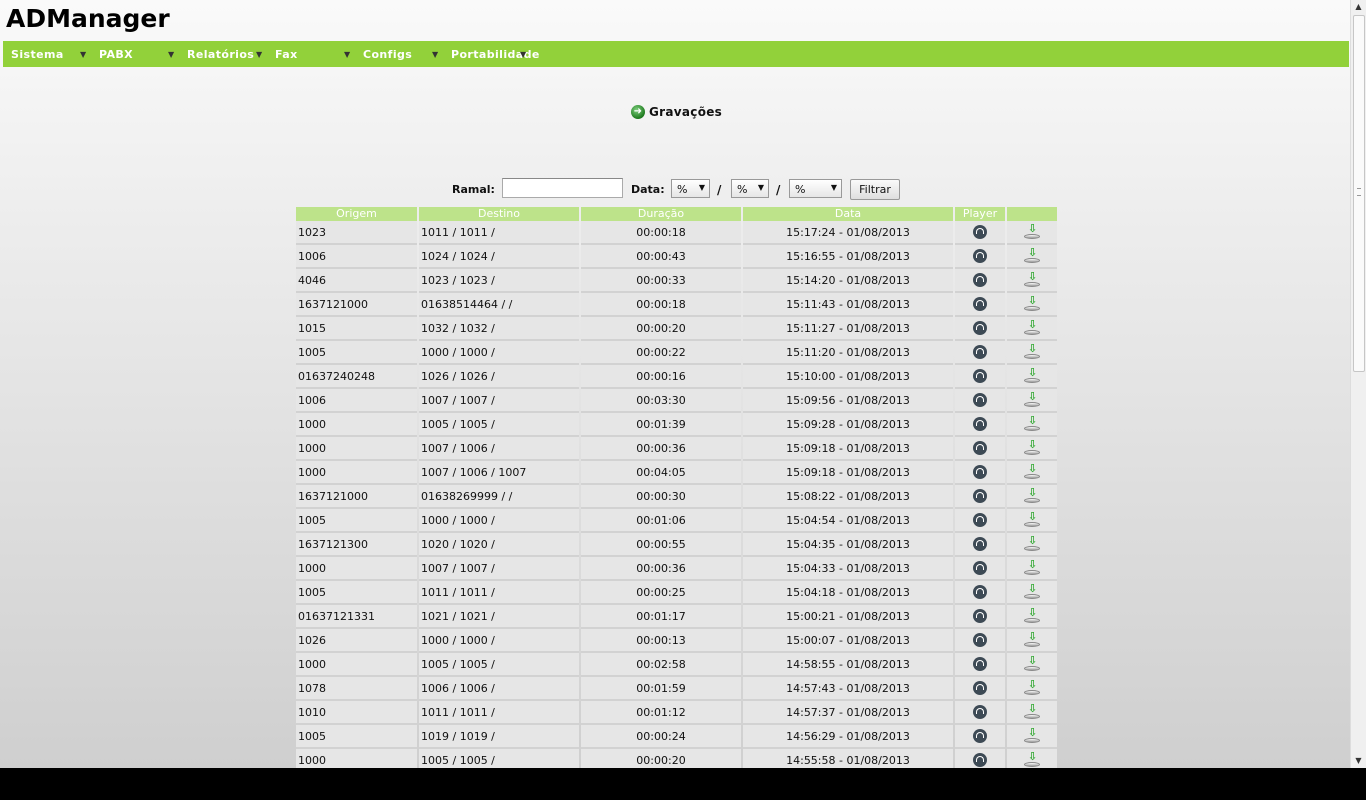 The height and width of the screenshot is (800, 1366). I want to click on duracao-cell: 00:00:24, so click(661, 737).